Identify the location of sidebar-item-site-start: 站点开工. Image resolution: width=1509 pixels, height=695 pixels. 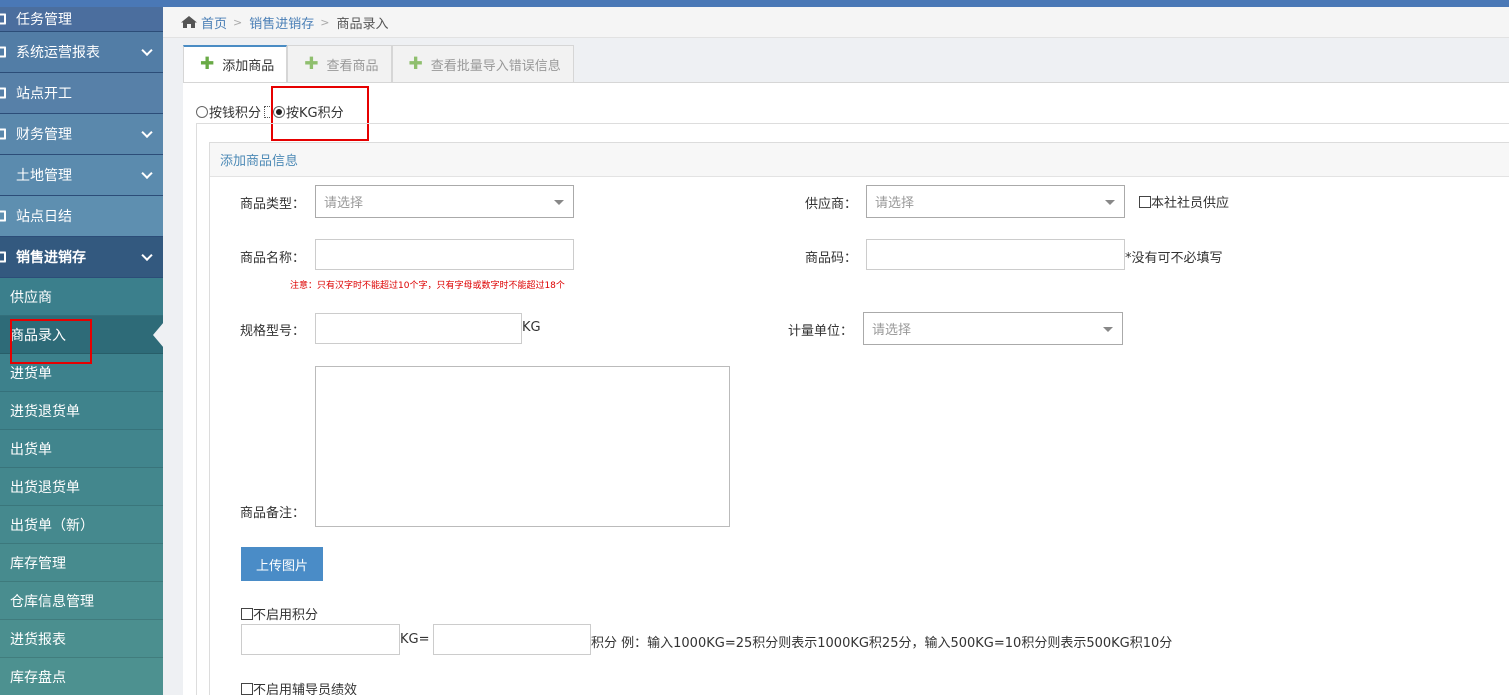
(81, 93).